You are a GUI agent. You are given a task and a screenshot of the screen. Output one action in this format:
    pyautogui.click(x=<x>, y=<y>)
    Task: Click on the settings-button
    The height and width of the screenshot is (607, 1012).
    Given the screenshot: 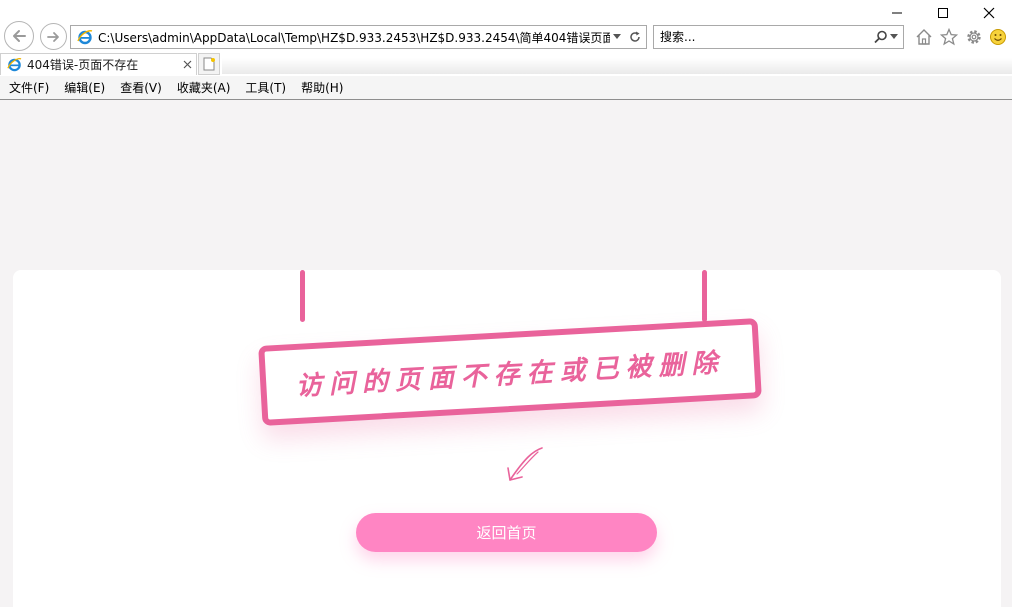 What is the action you would take?
    pyautogui.click(x=974, y=37)
    